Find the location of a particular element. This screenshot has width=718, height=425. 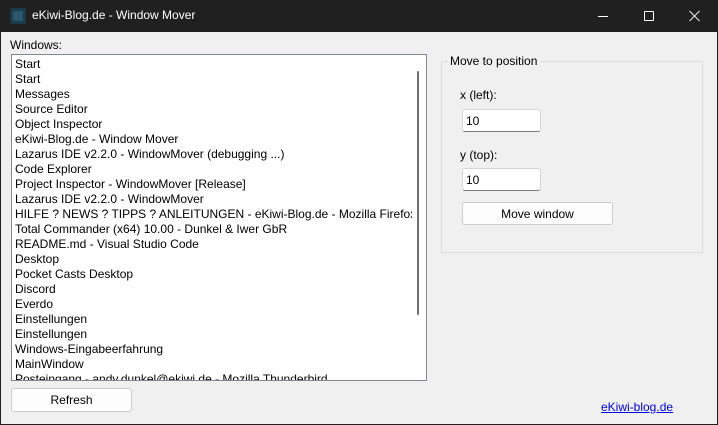

close-icon is located at coordinates (695, 16).